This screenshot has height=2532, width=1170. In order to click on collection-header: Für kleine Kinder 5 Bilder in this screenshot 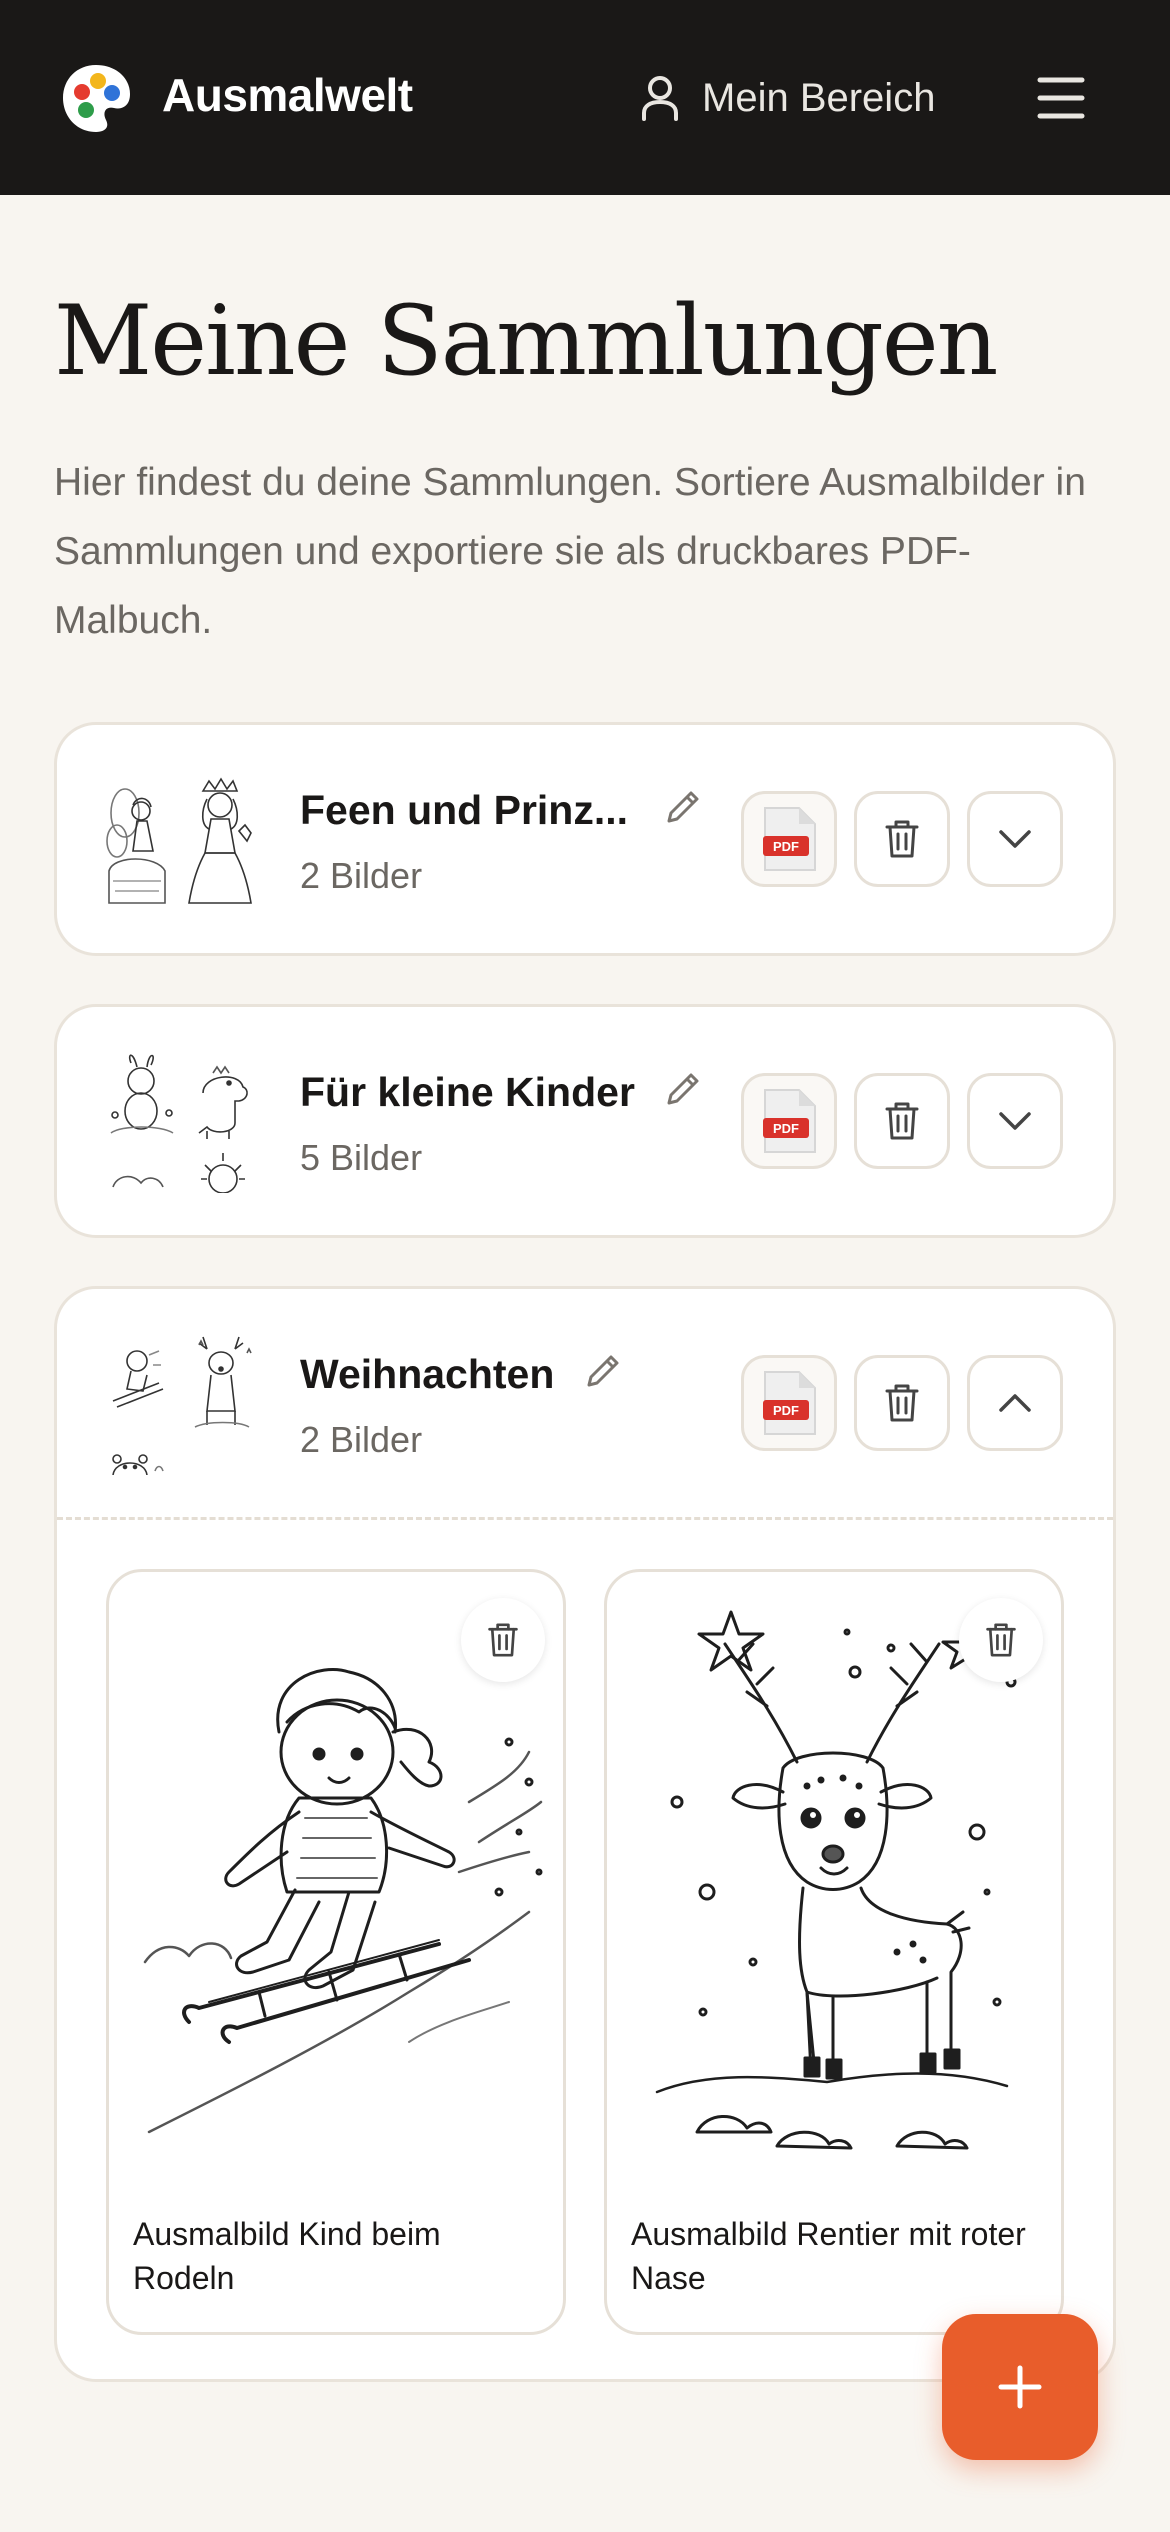, I will do `click(585, 1121)`.